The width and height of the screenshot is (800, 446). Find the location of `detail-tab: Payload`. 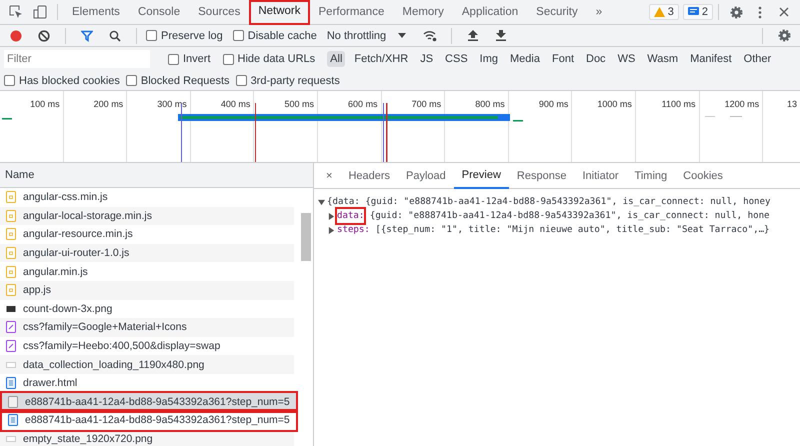

detail-tab: Payload is located at coordinates (426, 175).